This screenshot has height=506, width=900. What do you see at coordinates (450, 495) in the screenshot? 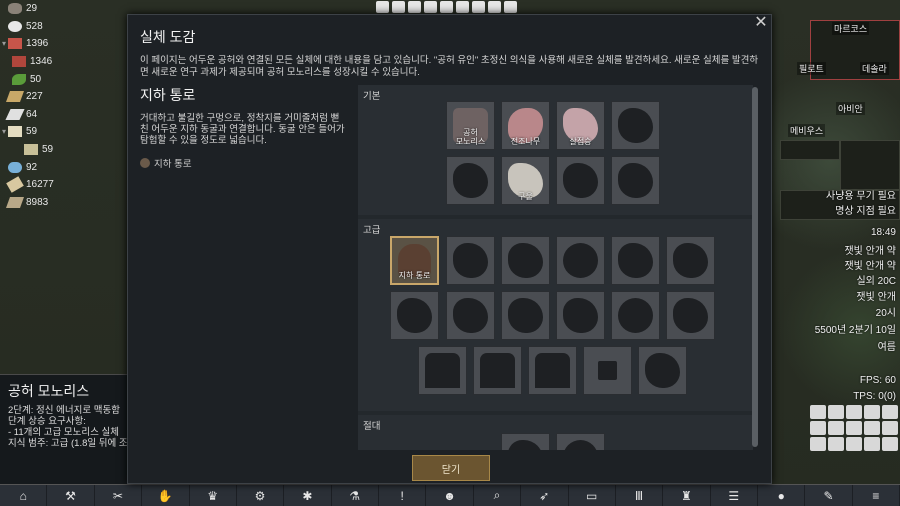
I see `pawn-icon: ☻` at bounding box center [450, 495].